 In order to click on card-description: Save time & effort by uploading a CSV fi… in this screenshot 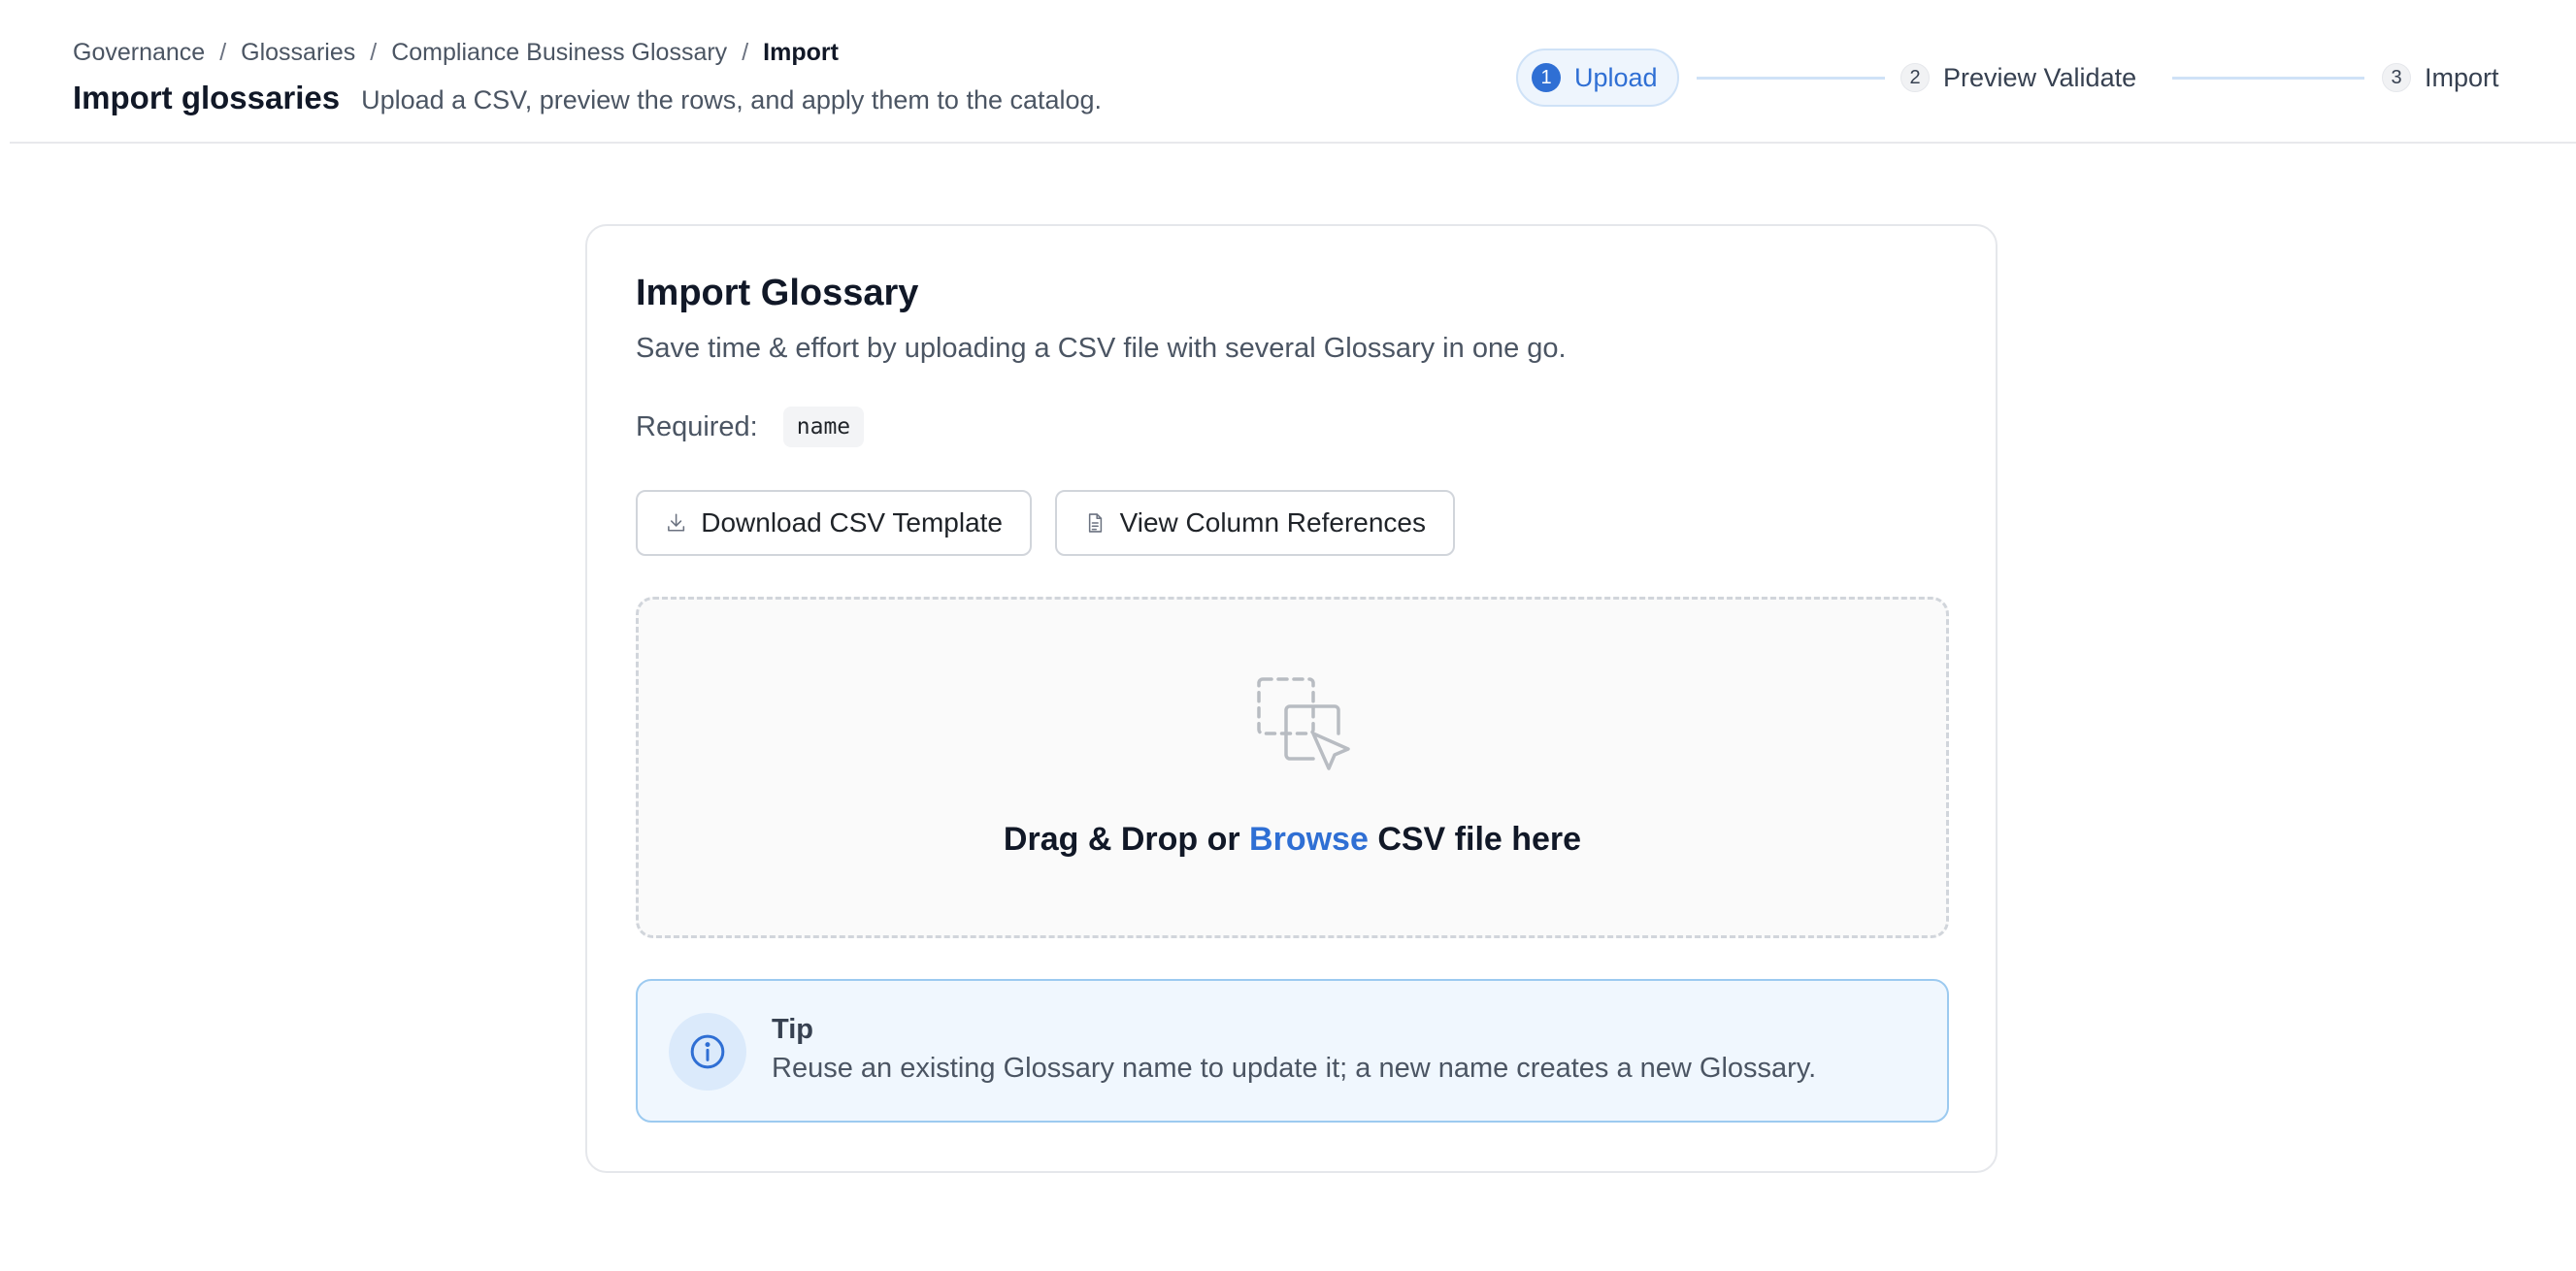, I will do `click(1101, 349)`.